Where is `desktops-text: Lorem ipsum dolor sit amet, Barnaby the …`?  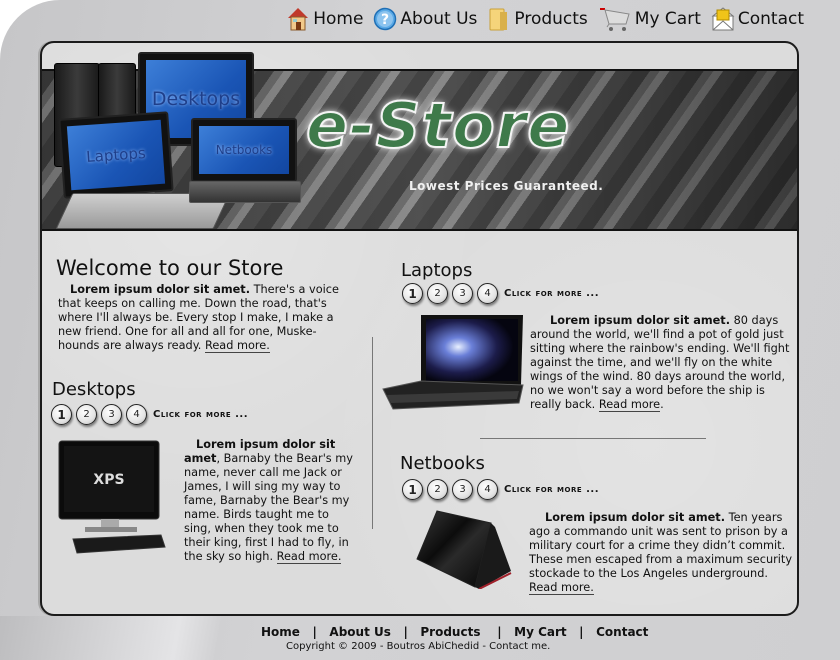 desktops-text: Lorem ipsum dolor sit amet, Barnaby the … is located at coordinates (270, 501).